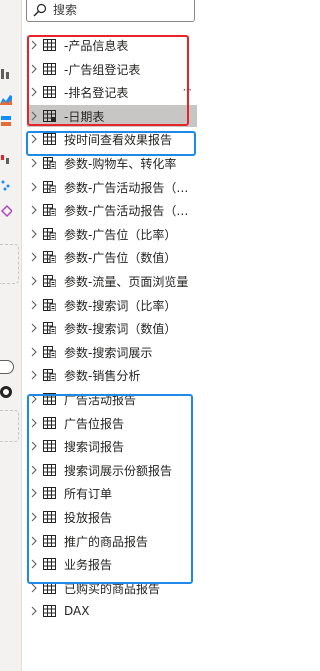  I want to click on table-name: 参数-搜索词（数值）, so click(120, 328).